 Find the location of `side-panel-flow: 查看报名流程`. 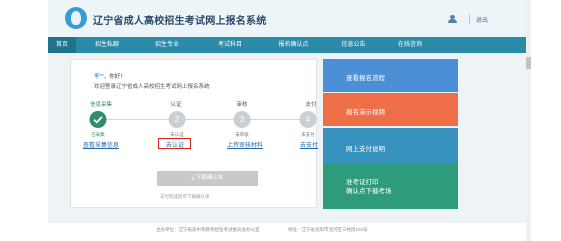

side-panel-flow: 查看报名流程 is located at coordinates (390, 75).